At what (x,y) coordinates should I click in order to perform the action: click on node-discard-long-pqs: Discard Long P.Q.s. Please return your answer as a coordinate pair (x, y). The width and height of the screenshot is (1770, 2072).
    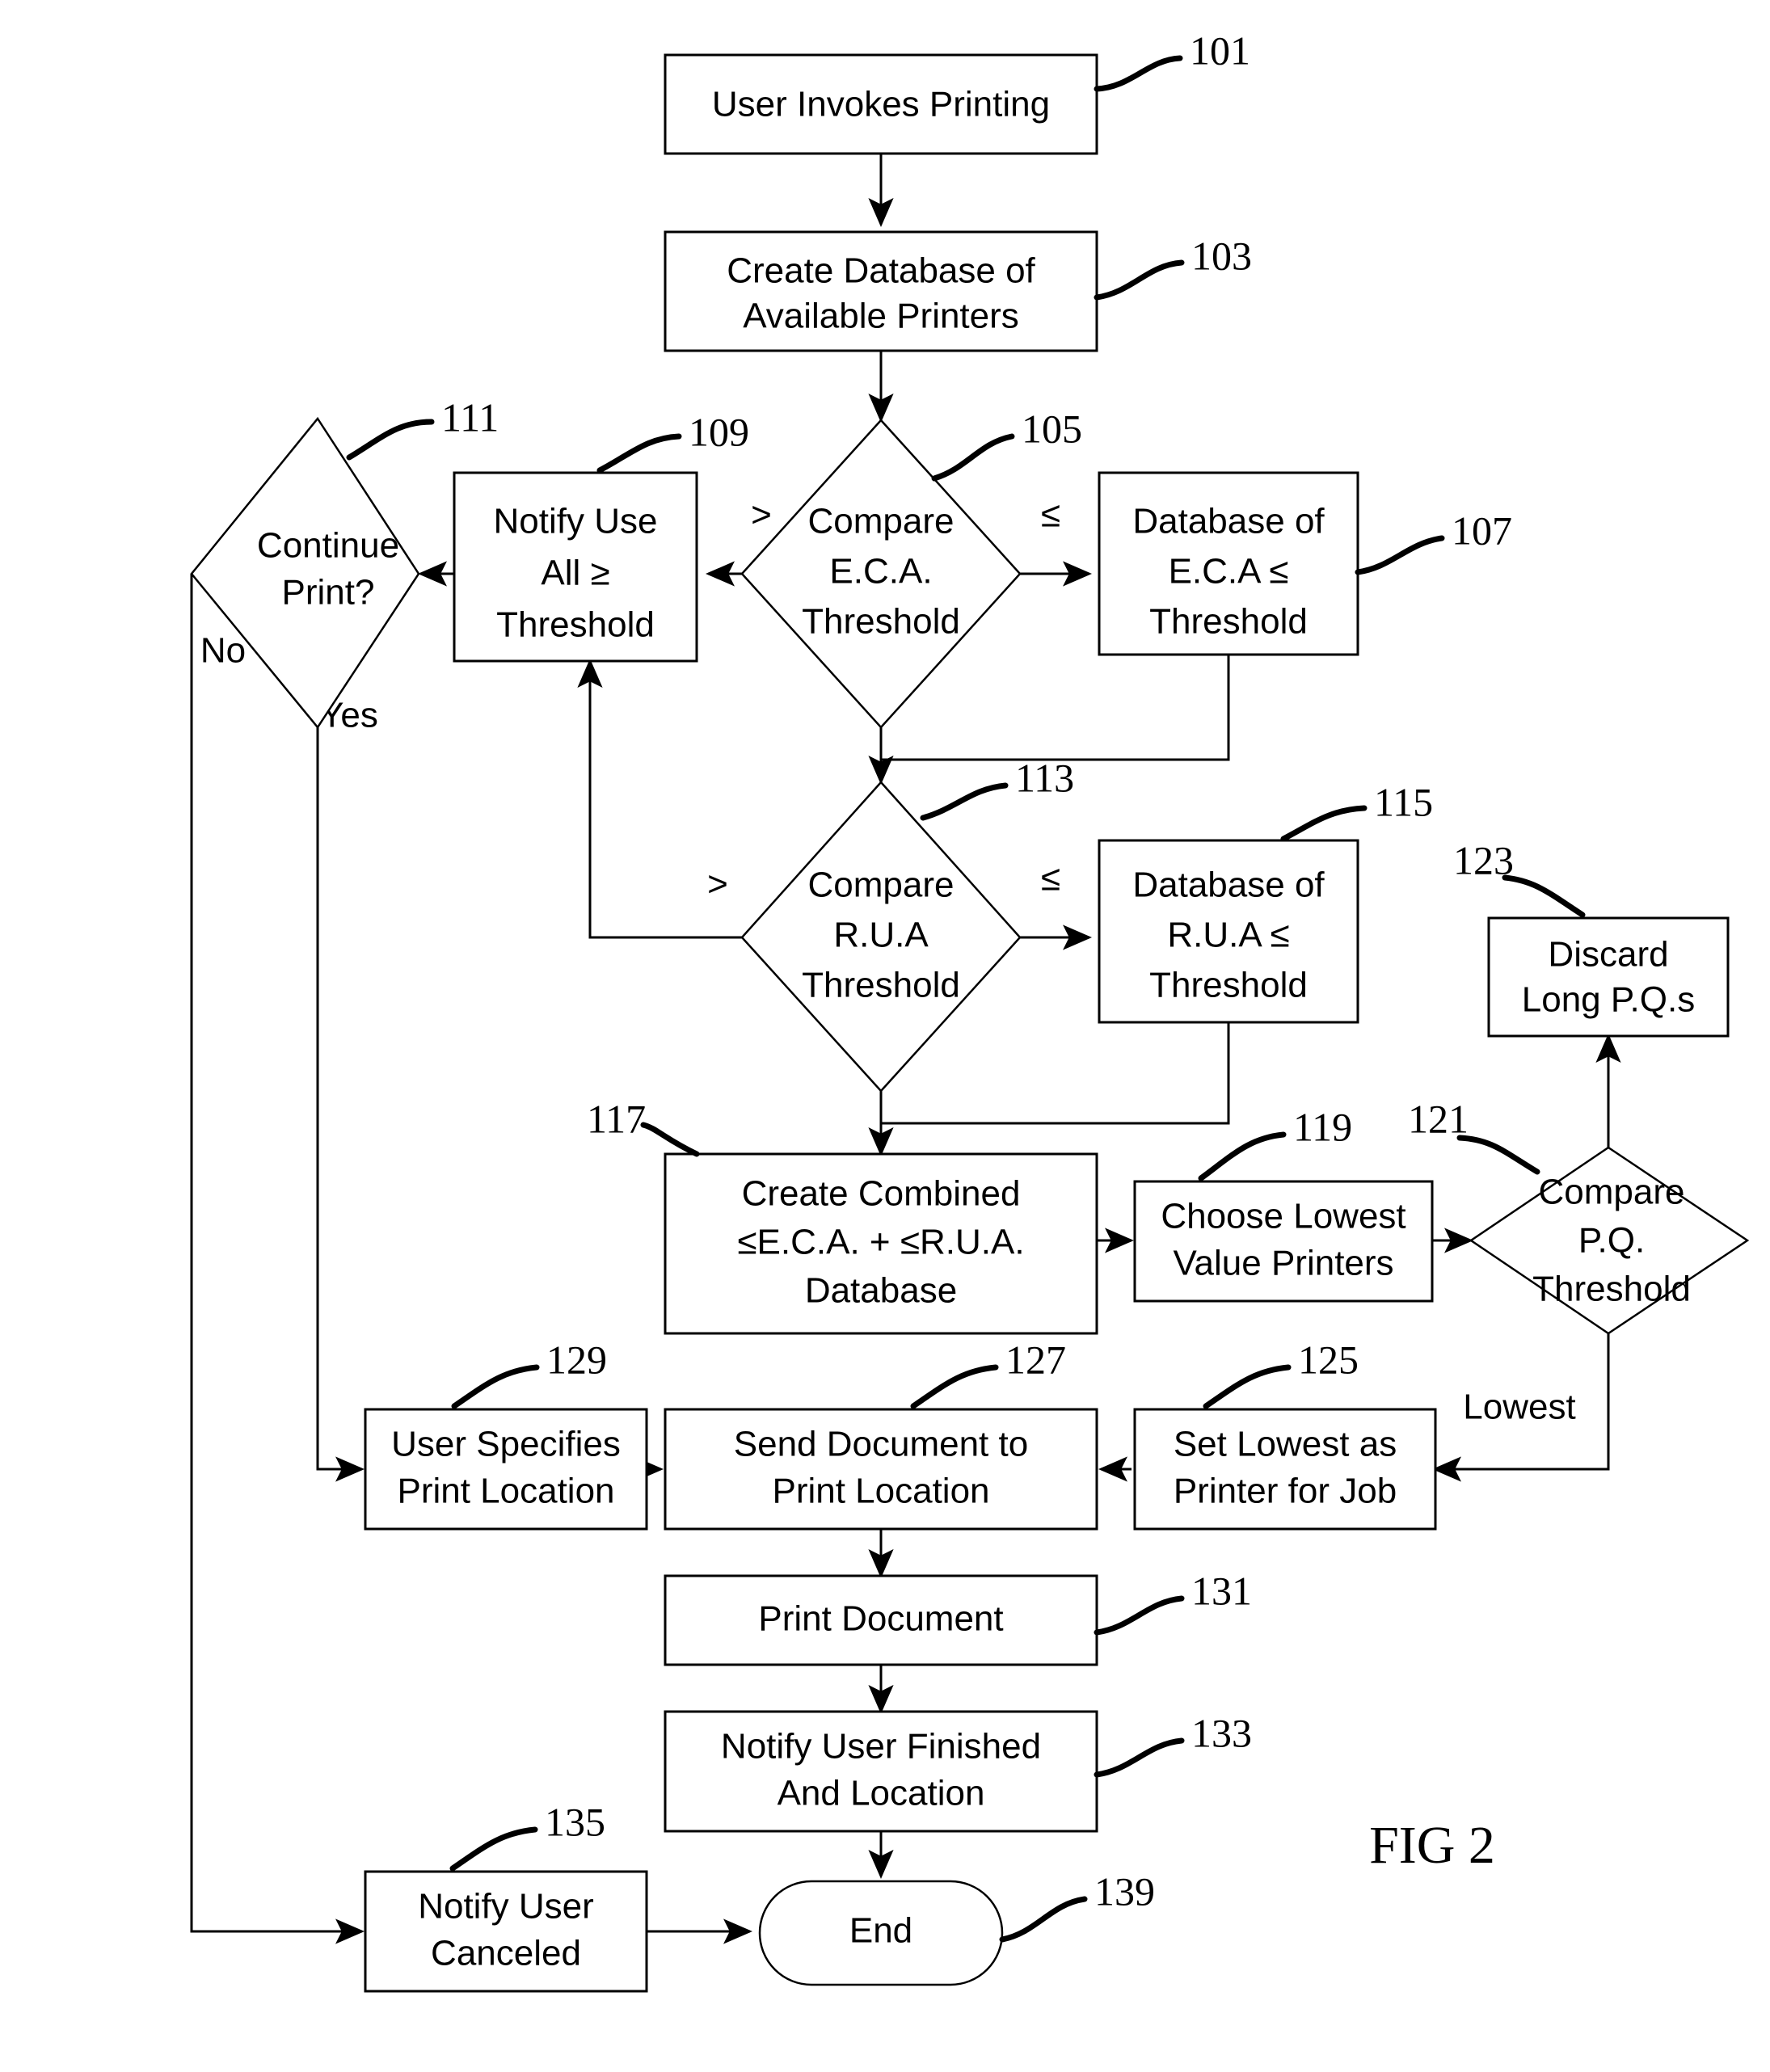
    Looking at the image, I should click on (1608, 977).